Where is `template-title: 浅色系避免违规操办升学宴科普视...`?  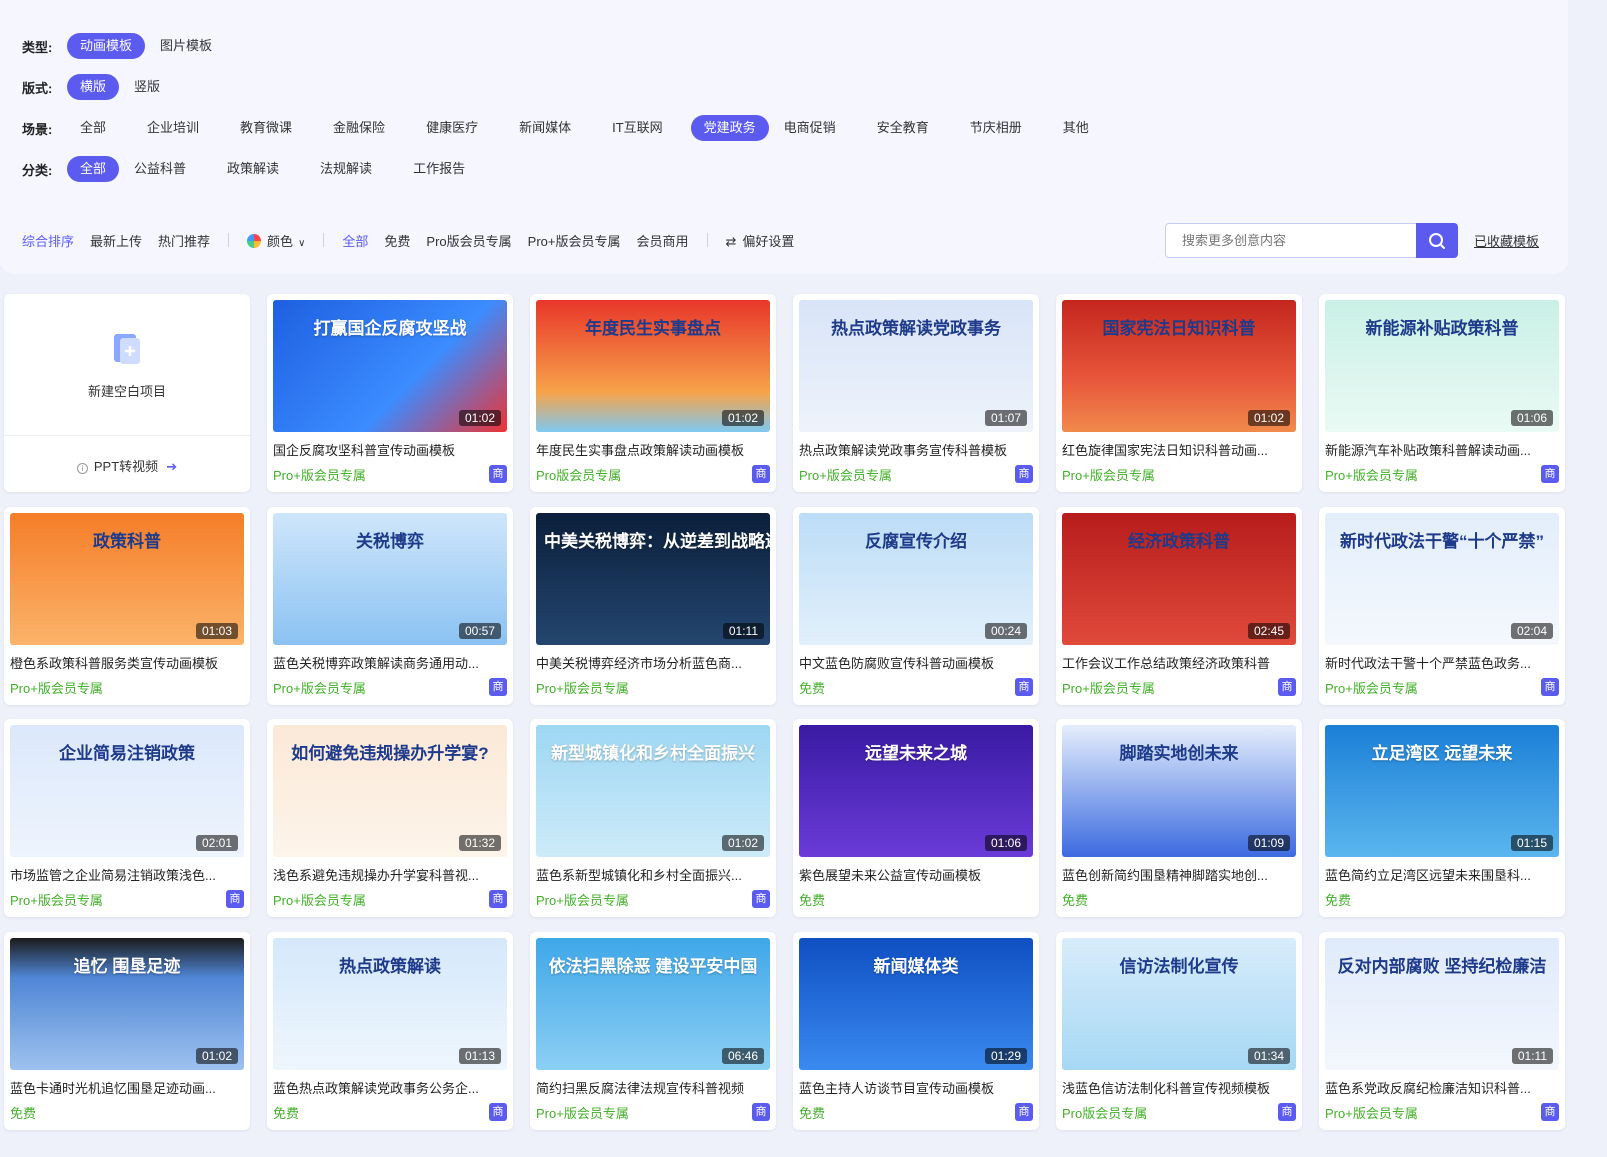
template-title: 浅色系避免违规操办升学宴科普视... is located at coordinates (389, 874).